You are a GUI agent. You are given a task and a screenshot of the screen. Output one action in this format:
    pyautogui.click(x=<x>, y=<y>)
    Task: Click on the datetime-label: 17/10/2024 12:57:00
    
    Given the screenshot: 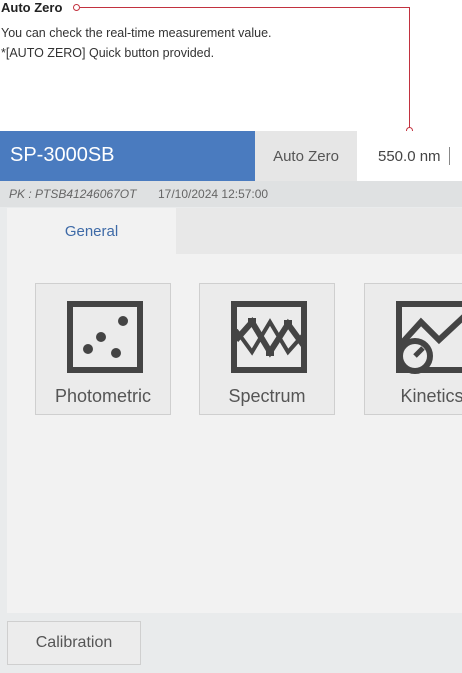 What is the action you would take?
    pyautogui.click(x=213, y=194)
    